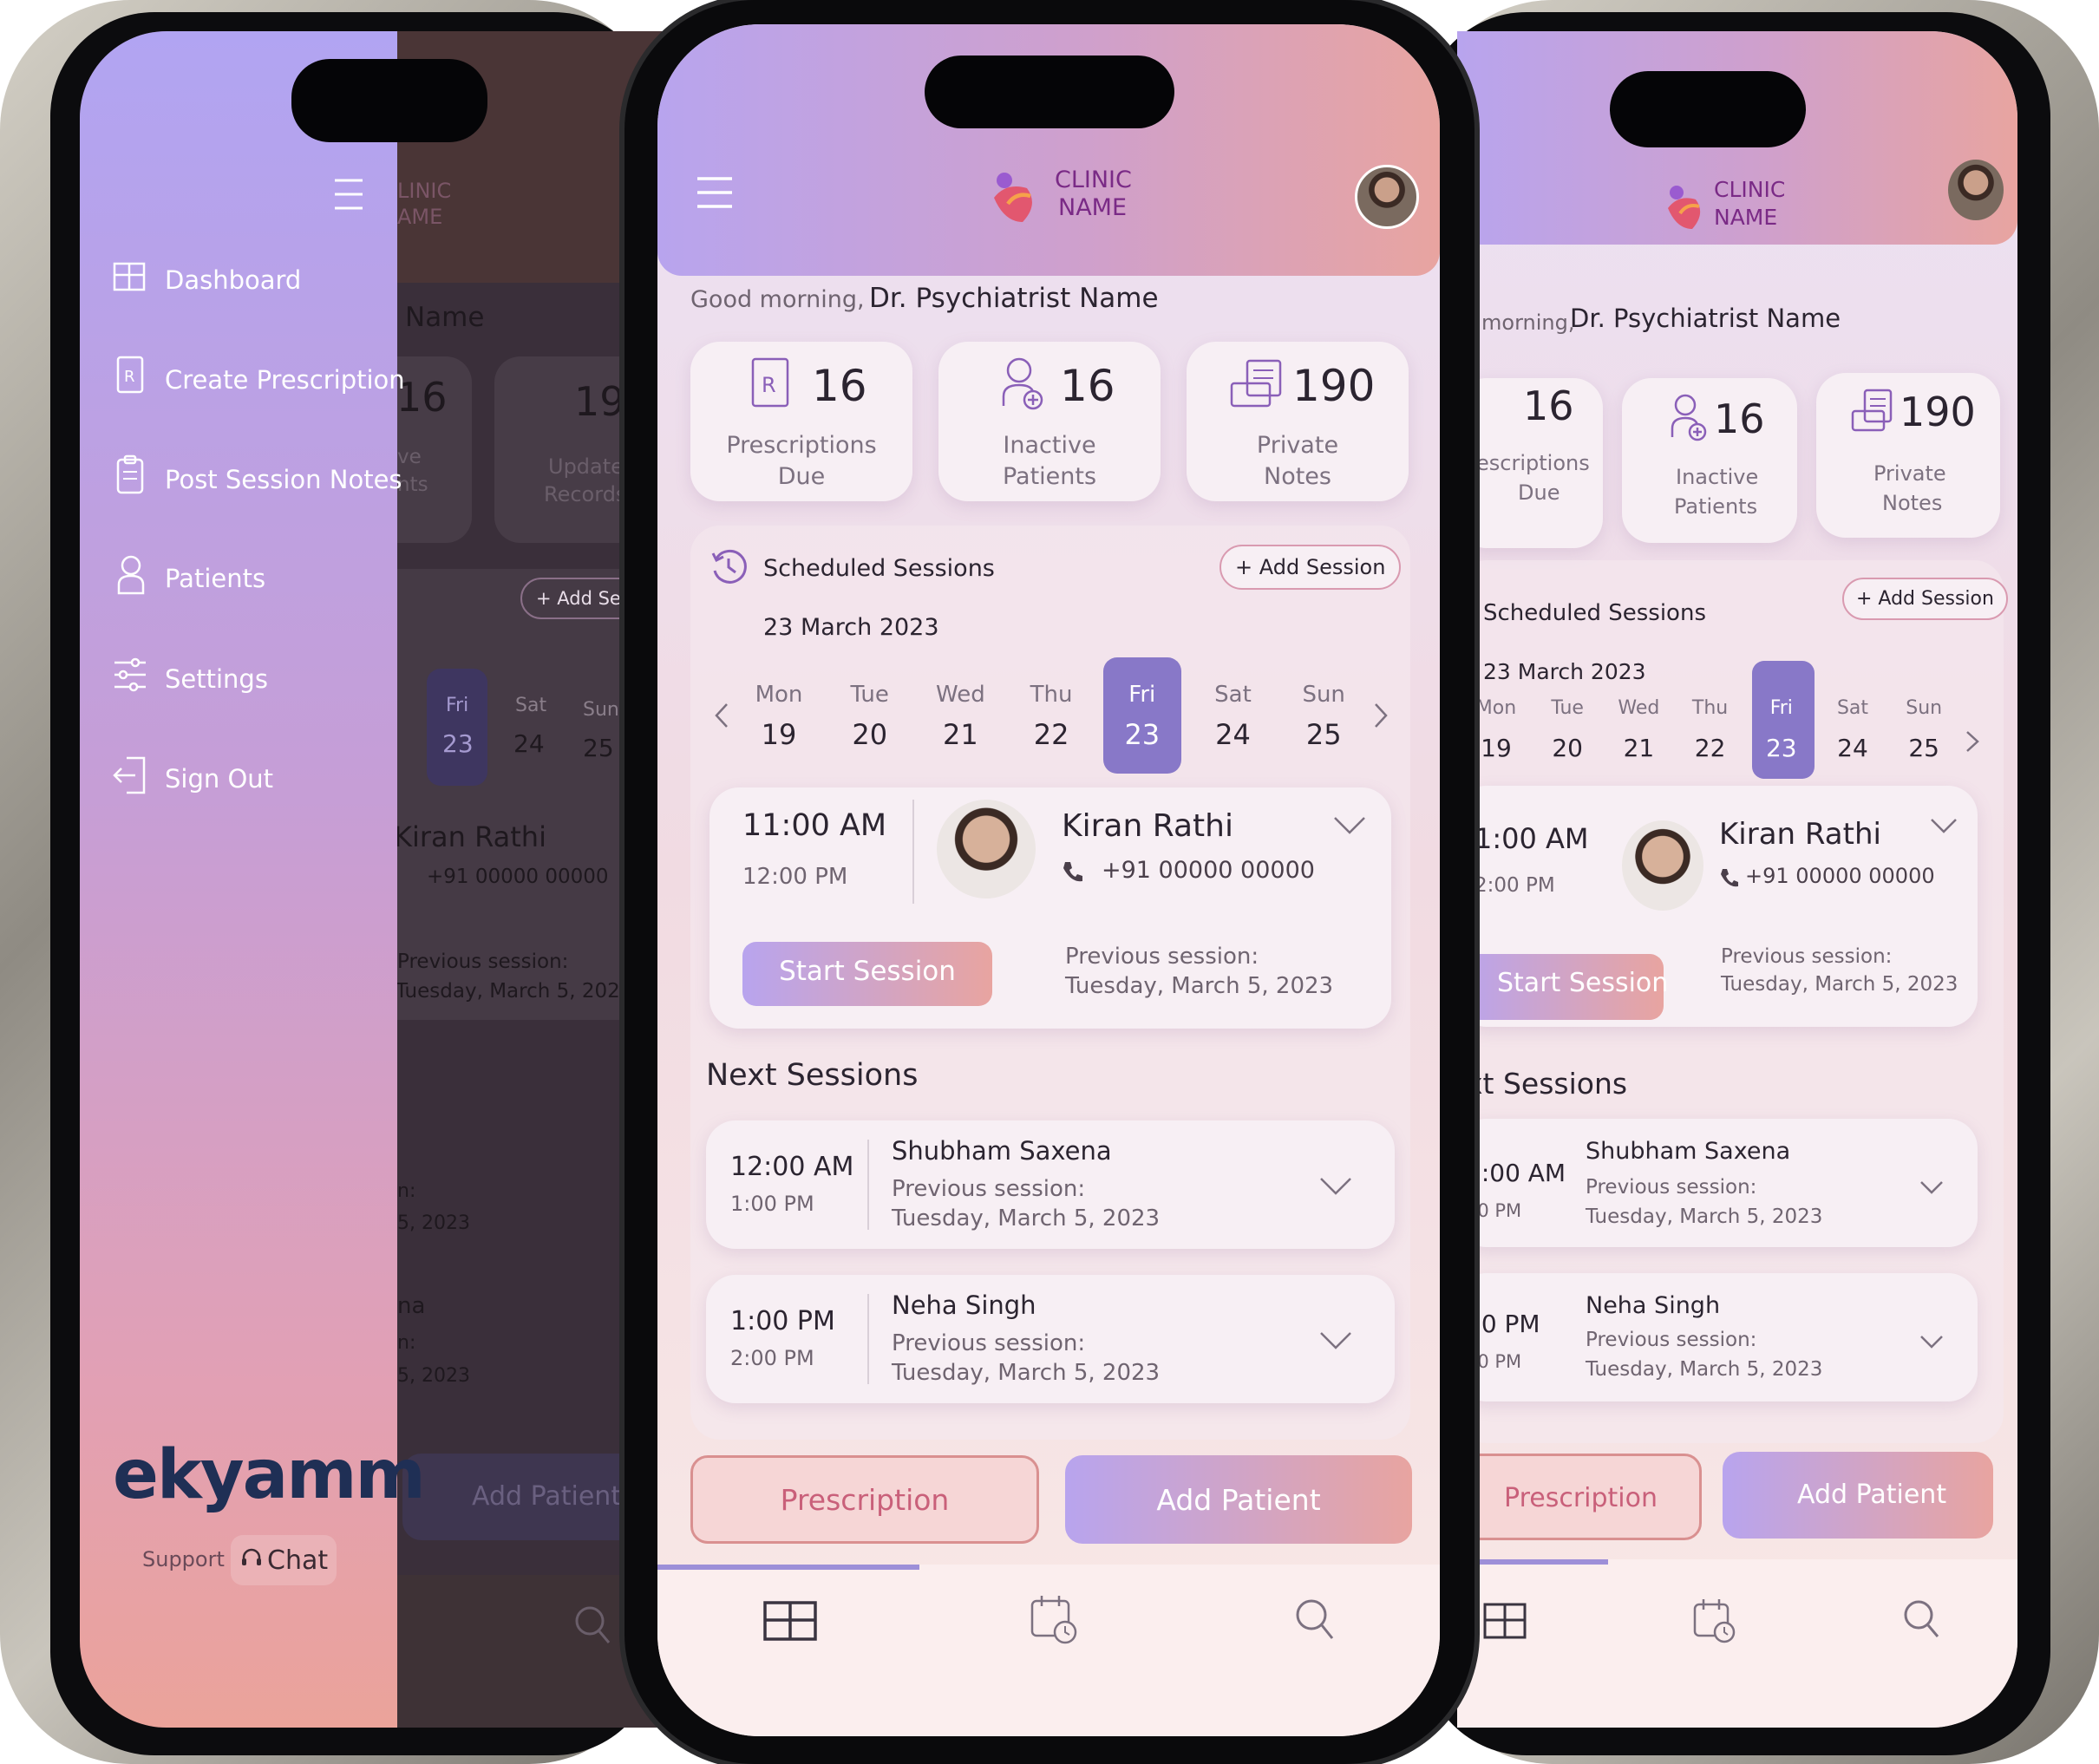 The image size is (2099, 1764). Describe the element at coordinates (269, 1475) in the screenshot. I see `ekyamm-logo: ekyamm` at that location.